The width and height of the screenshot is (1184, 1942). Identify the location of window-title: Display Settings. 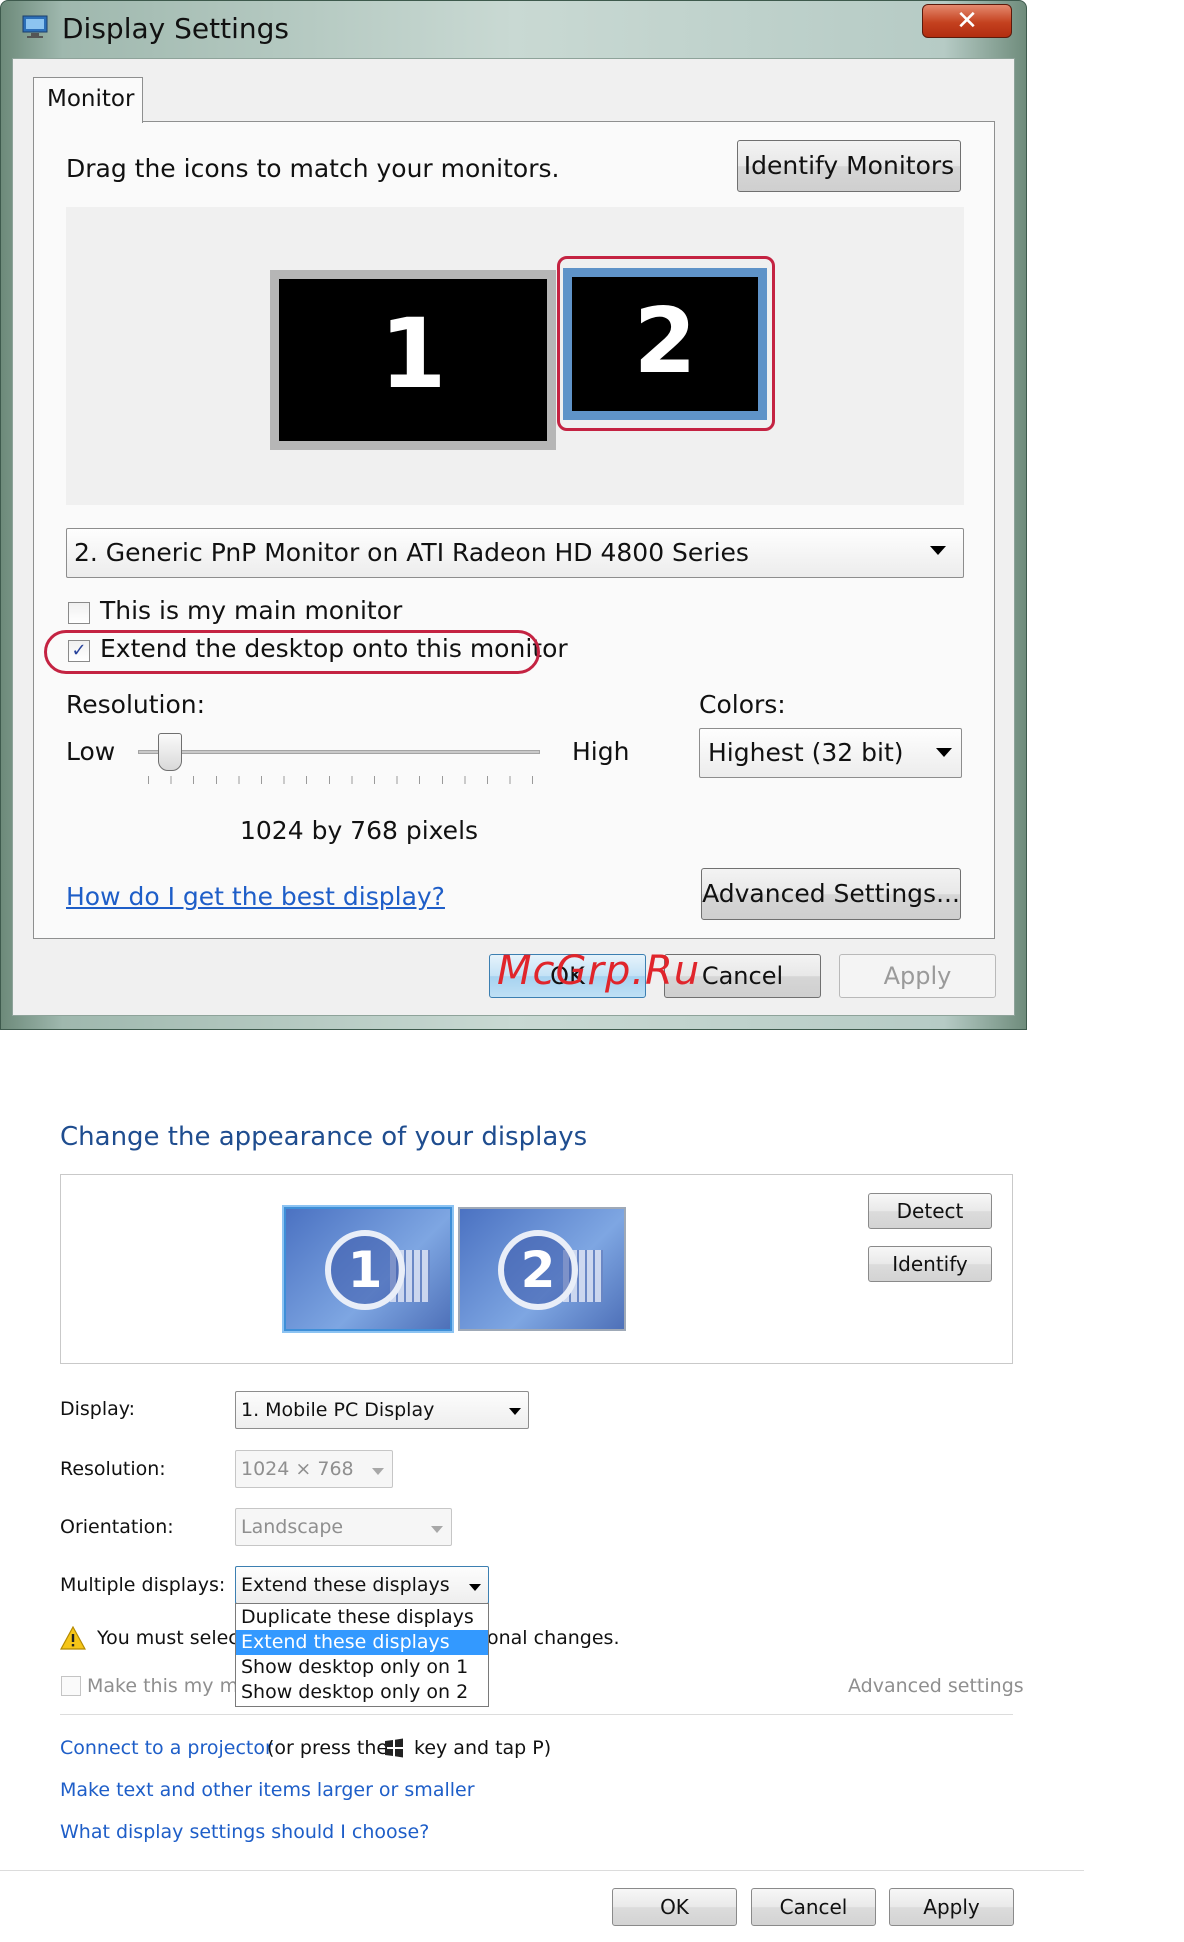
(175, 28).